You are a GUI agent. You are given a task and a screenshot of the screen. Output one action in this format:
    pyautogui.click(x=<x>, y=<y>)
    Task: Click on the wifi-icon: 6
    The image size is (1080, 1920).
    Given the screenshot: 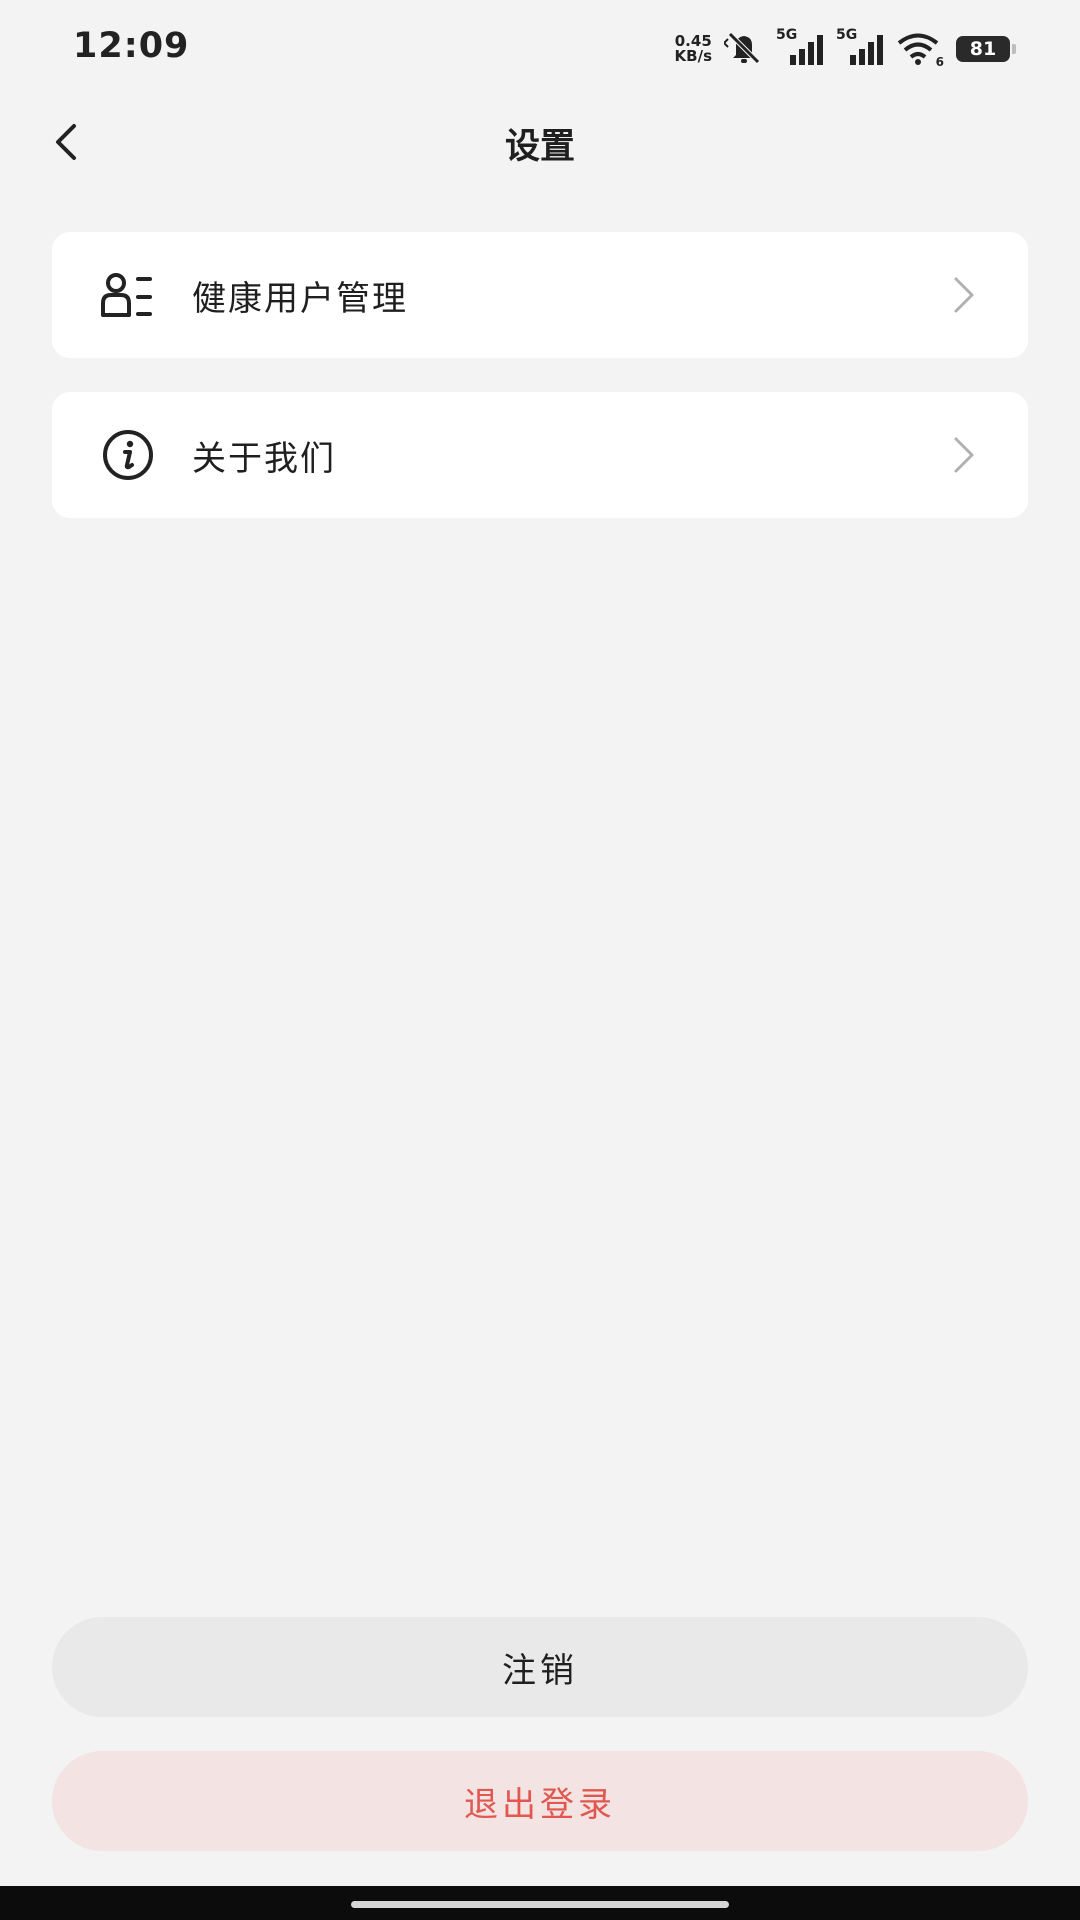 What is the action you would take?
    pyautogui.click(x=920, y=50)
    